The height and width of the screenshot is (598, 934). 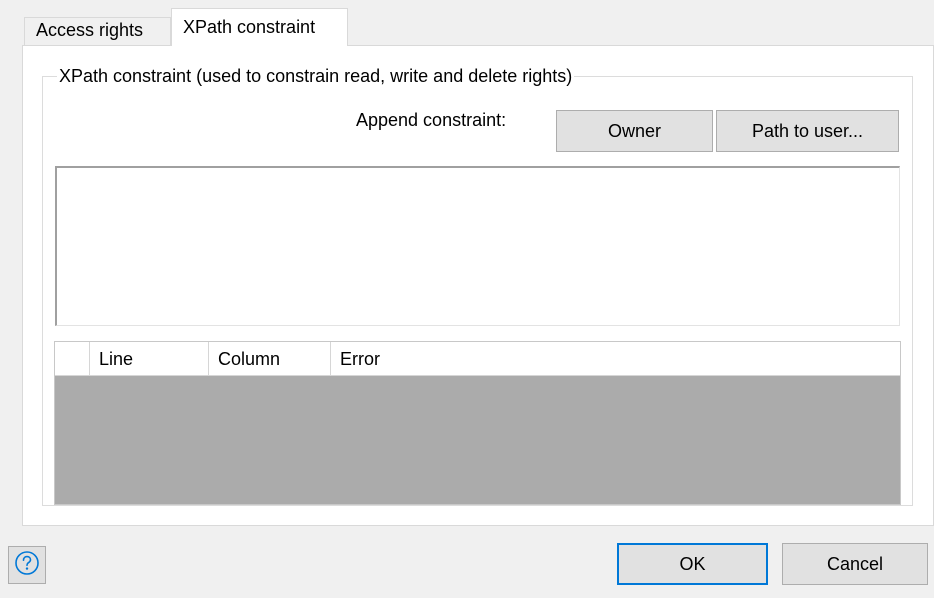 I want to click on tab-xpath-constraint: XPath constraint, so click(x=259, y=27).